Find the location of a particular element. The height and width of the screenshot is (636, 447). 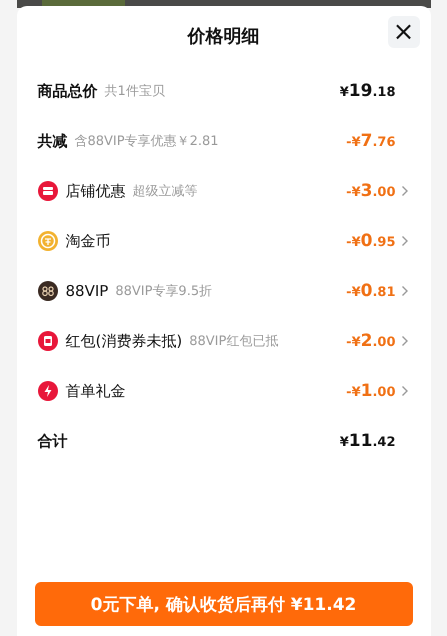

row-label: 首单礼金 is located at coordinates (96, 391).